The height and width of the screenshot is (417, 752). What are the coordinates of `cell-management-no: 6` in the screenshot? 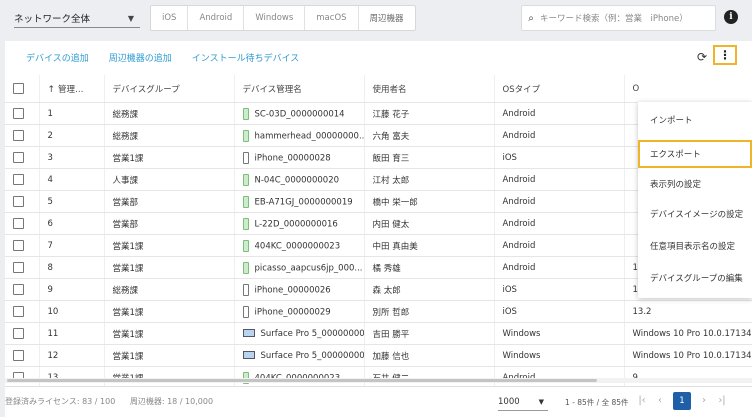 It's located at (71, 223).